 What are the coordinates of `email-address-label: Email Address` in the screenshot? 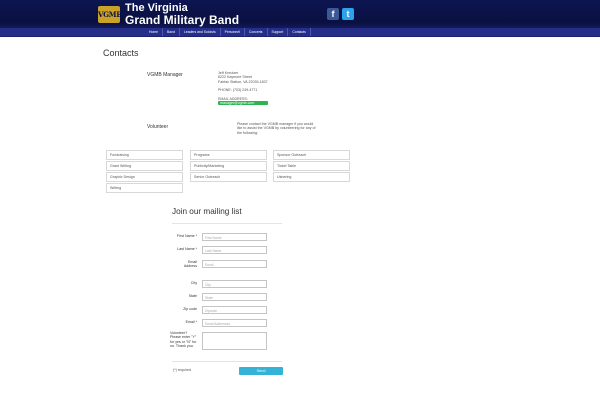 It's located at (190, 264).